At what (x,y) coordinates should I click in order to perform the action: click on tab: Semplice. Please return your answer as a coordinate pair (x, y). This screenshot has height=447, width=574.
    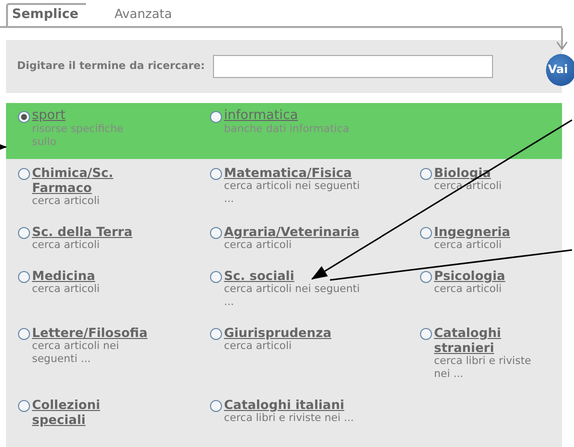
    Looking at the image, I should click on (46, 14).